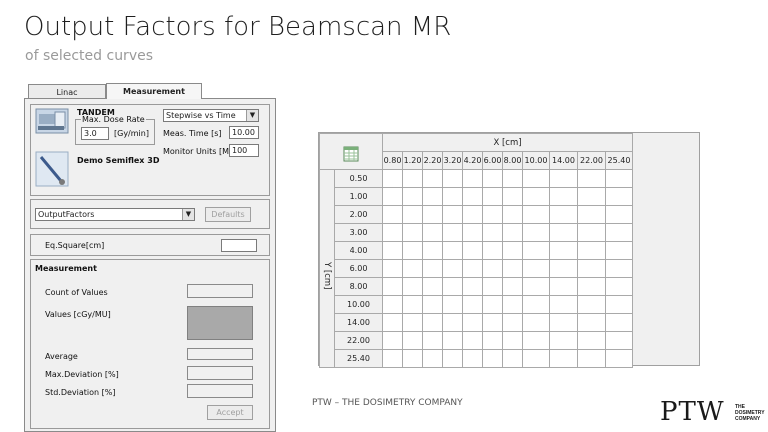 This screenshot has width=768, height=432. I want to click on tab-linac: Linac, so click(67, 91).